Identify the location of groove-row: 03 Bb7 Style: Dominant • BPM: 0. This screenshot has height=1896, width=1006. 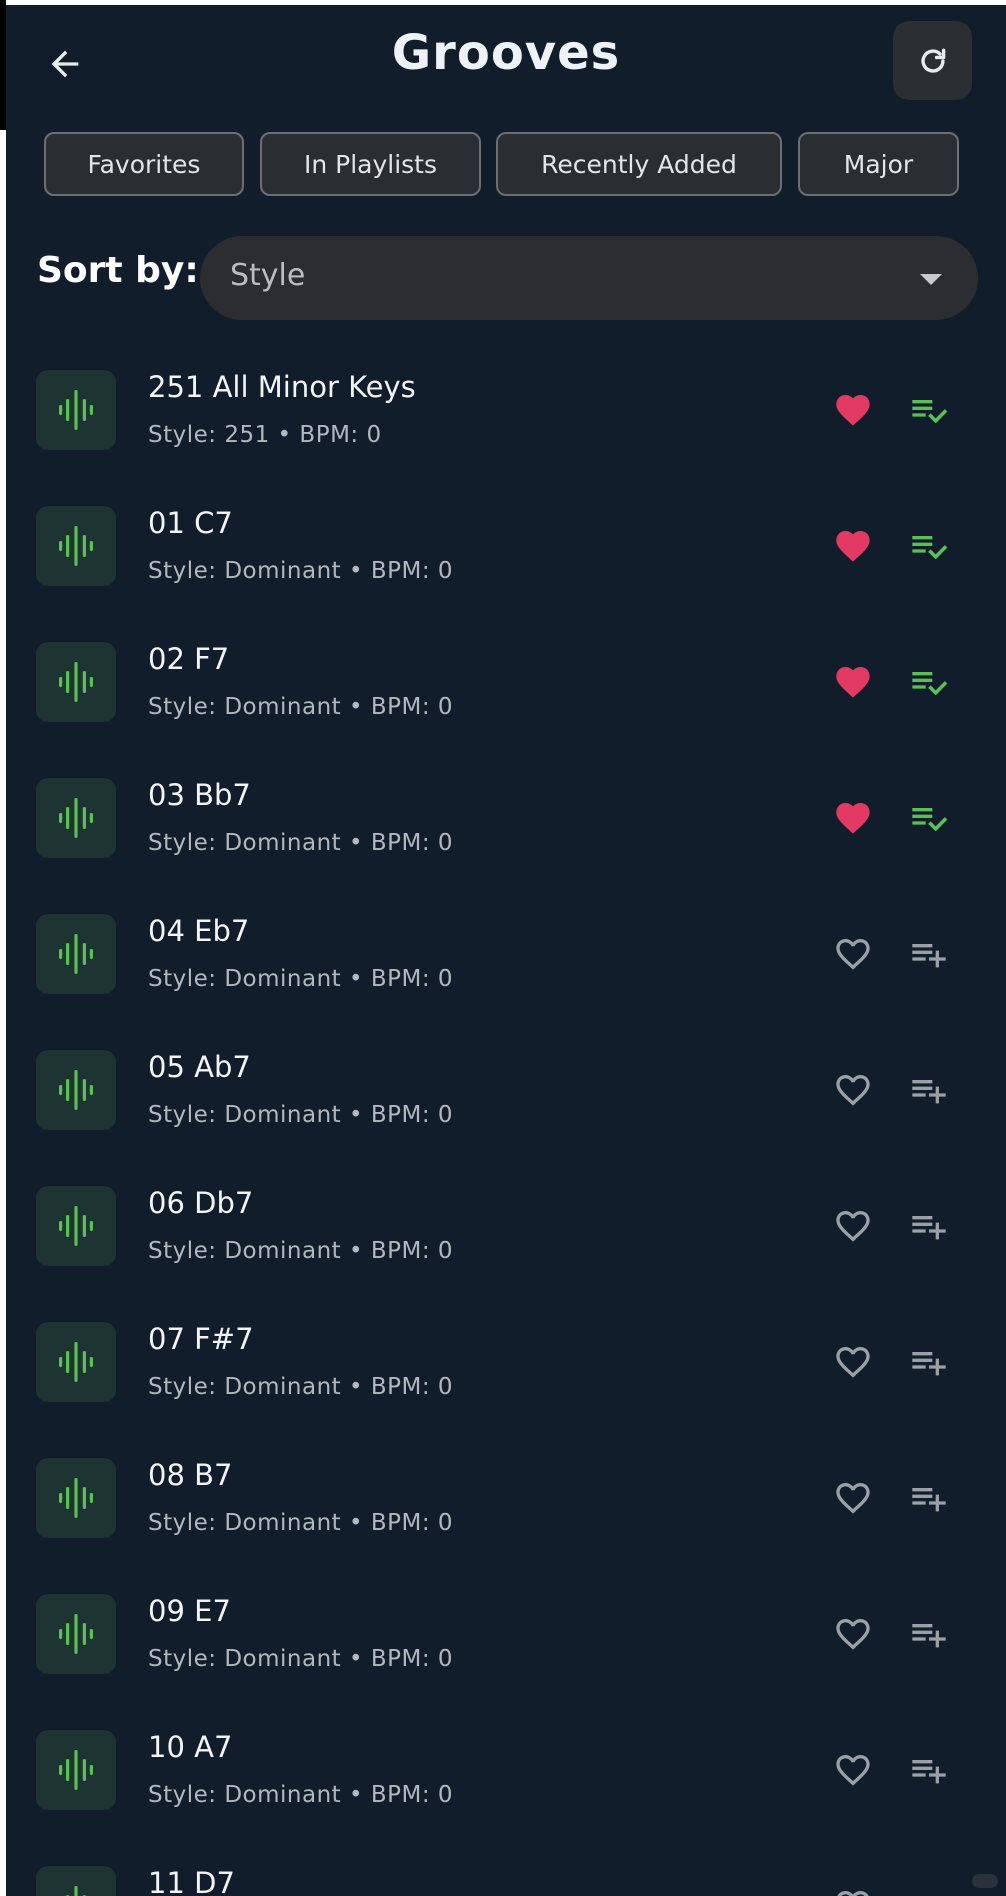
(506, 821).